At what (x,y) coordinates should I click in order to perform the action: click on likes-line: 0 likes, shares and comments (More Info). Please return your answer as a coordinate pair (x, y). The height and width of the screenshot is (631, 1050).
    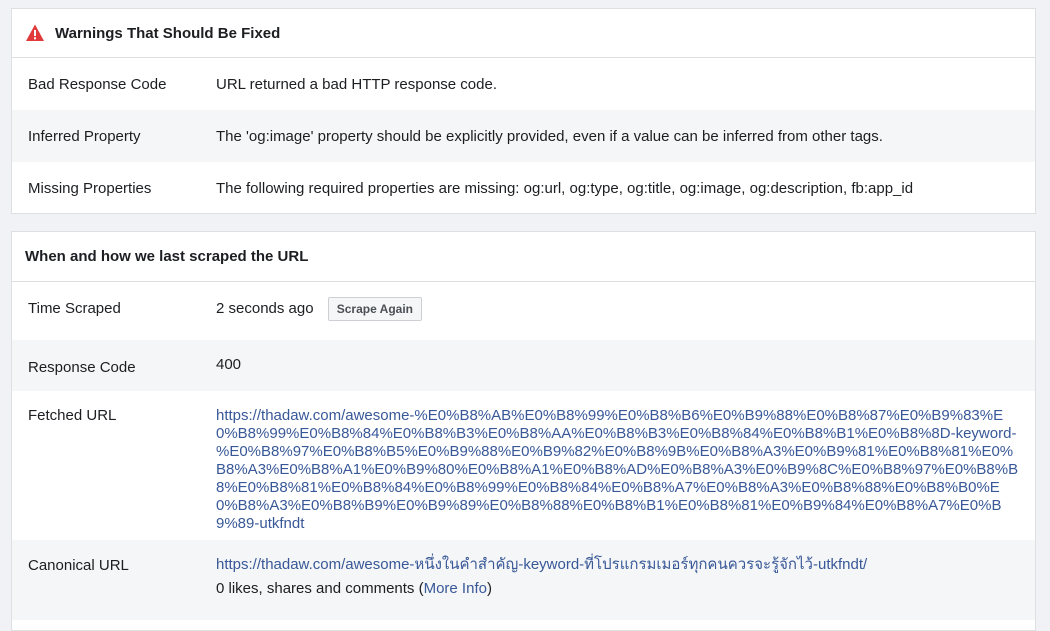
    Looking at the image, I should click on (618, 589).